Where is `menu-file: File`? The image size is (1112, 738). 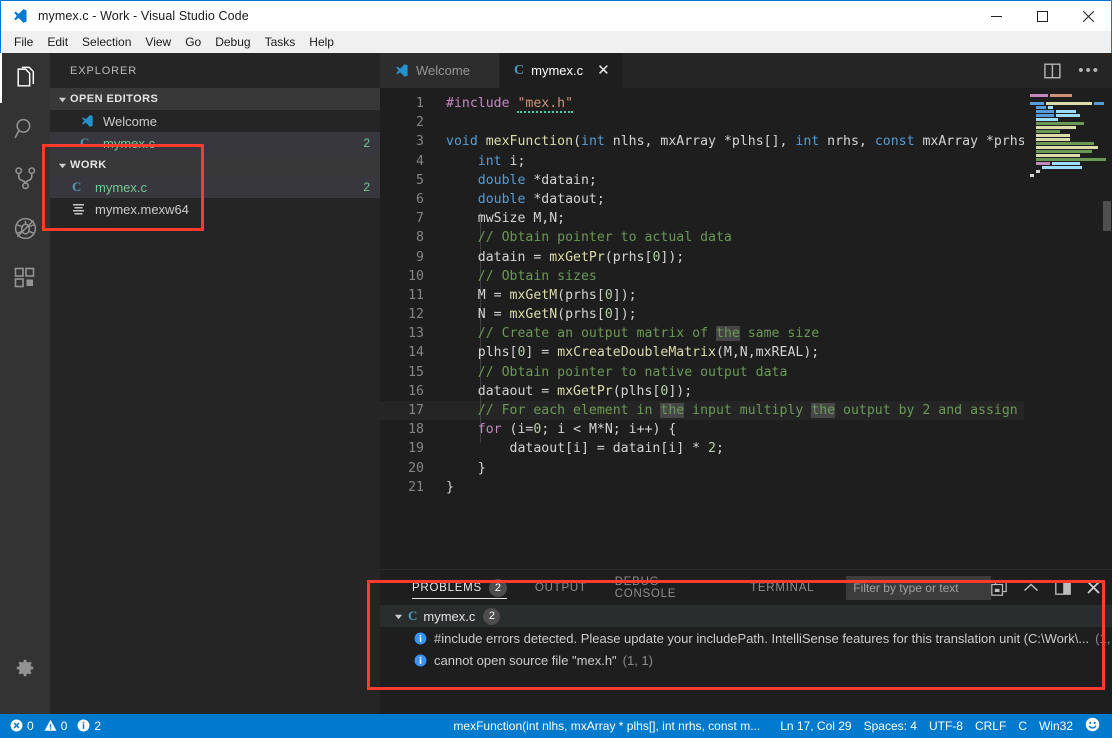 menu-file: File is located at coordinates (23, 42).